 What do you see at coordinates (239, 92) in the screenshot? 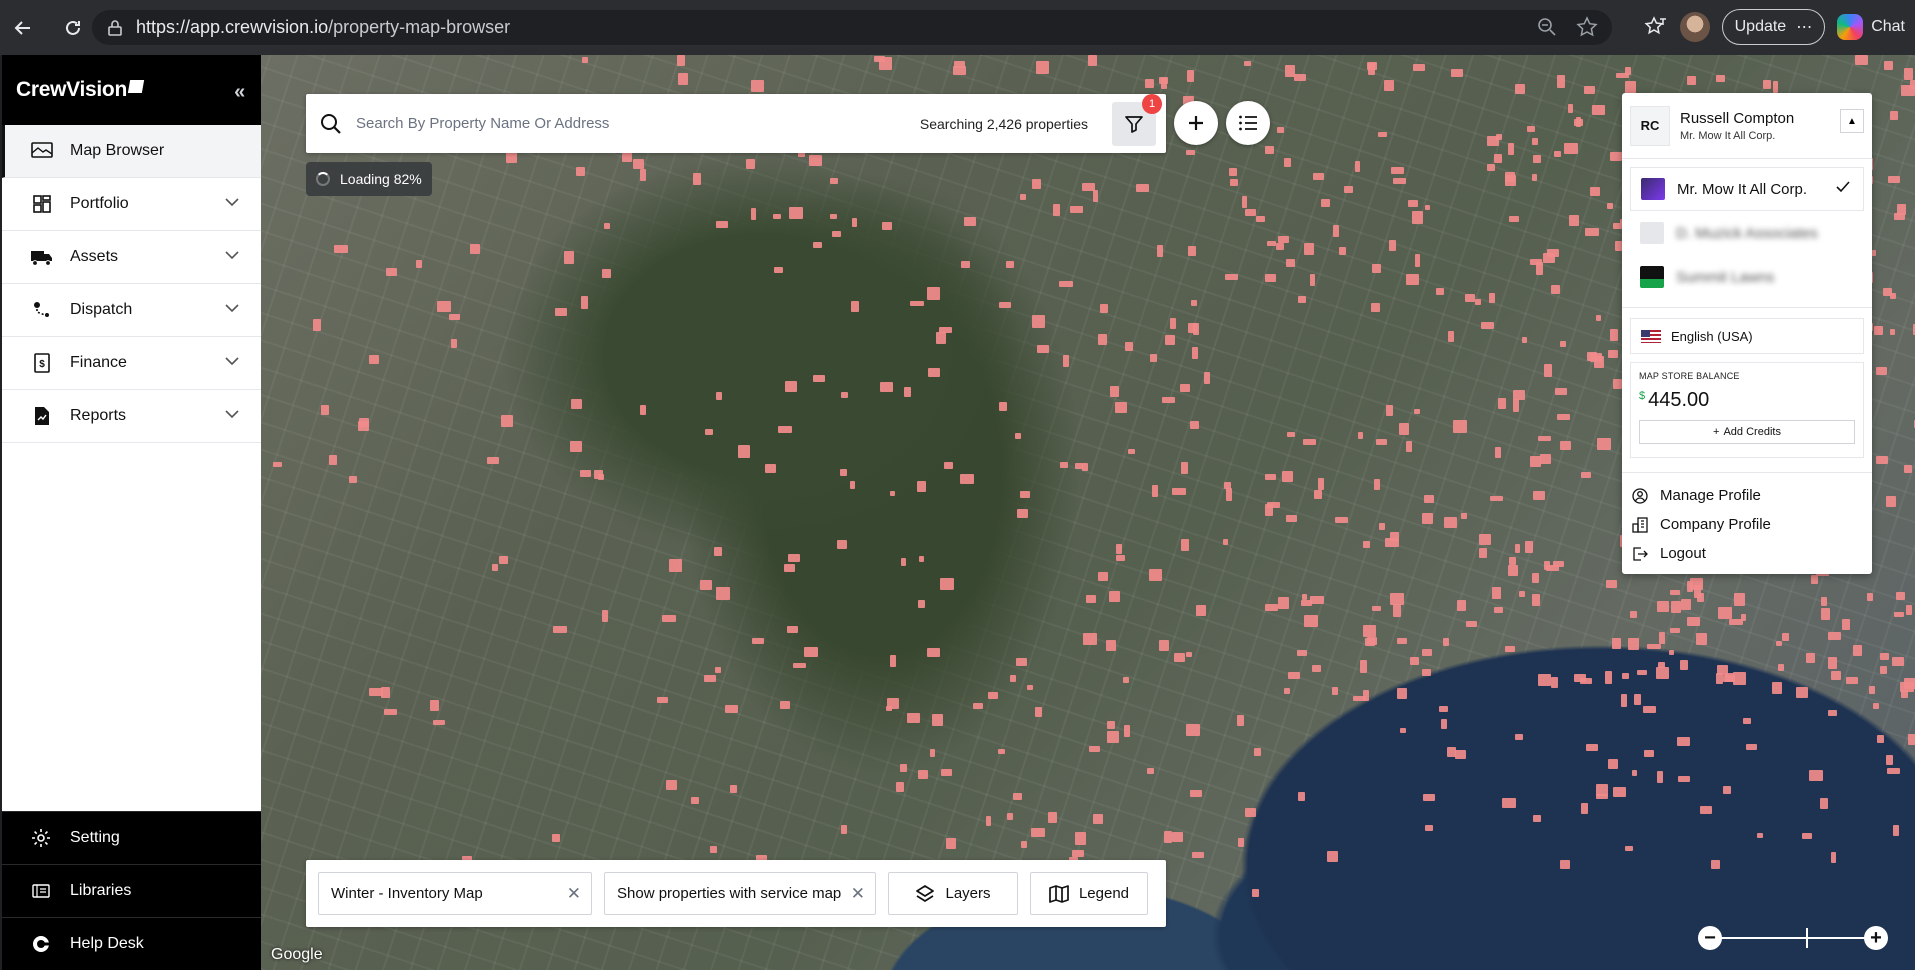
I see `collapse-sidebar-icon: «` at bounding box center [239, 92].